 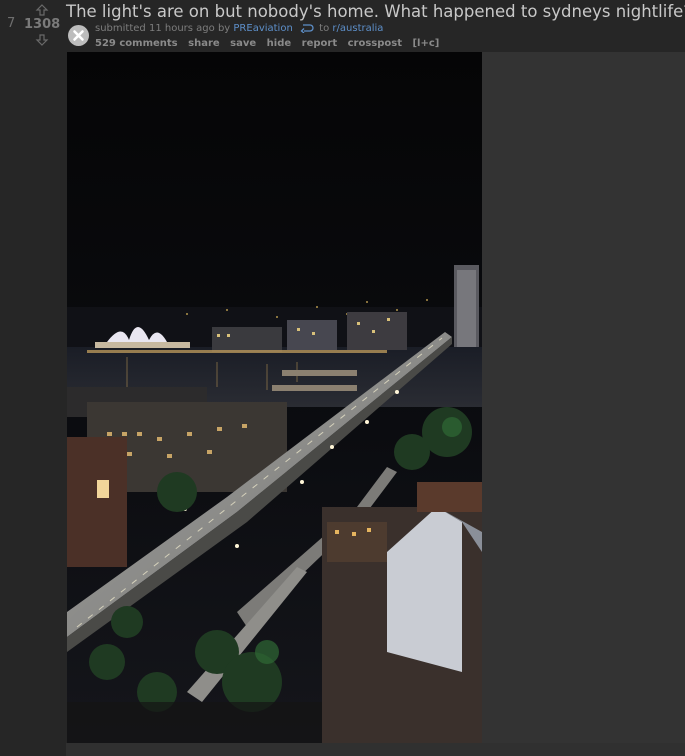 I want to click on tagline-to: to, so click(x=324, y=28).